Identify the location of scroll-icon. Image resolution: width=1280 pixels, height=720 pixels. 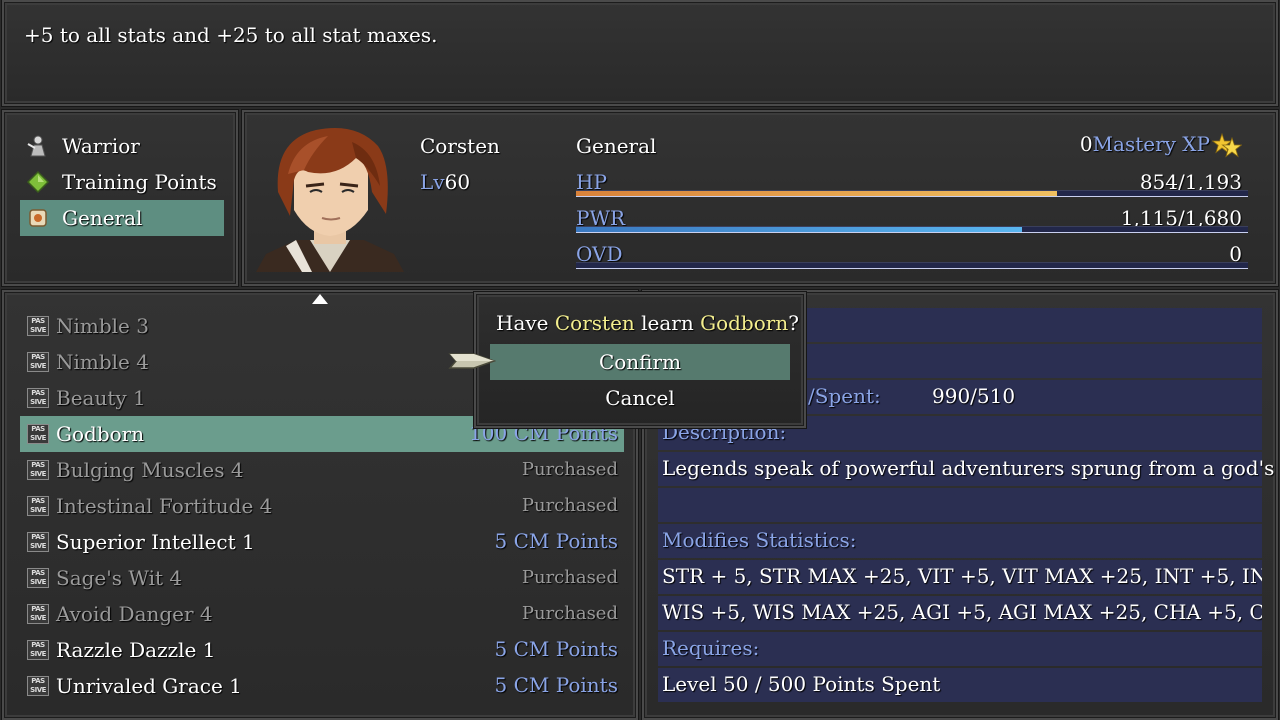
(38, 218).